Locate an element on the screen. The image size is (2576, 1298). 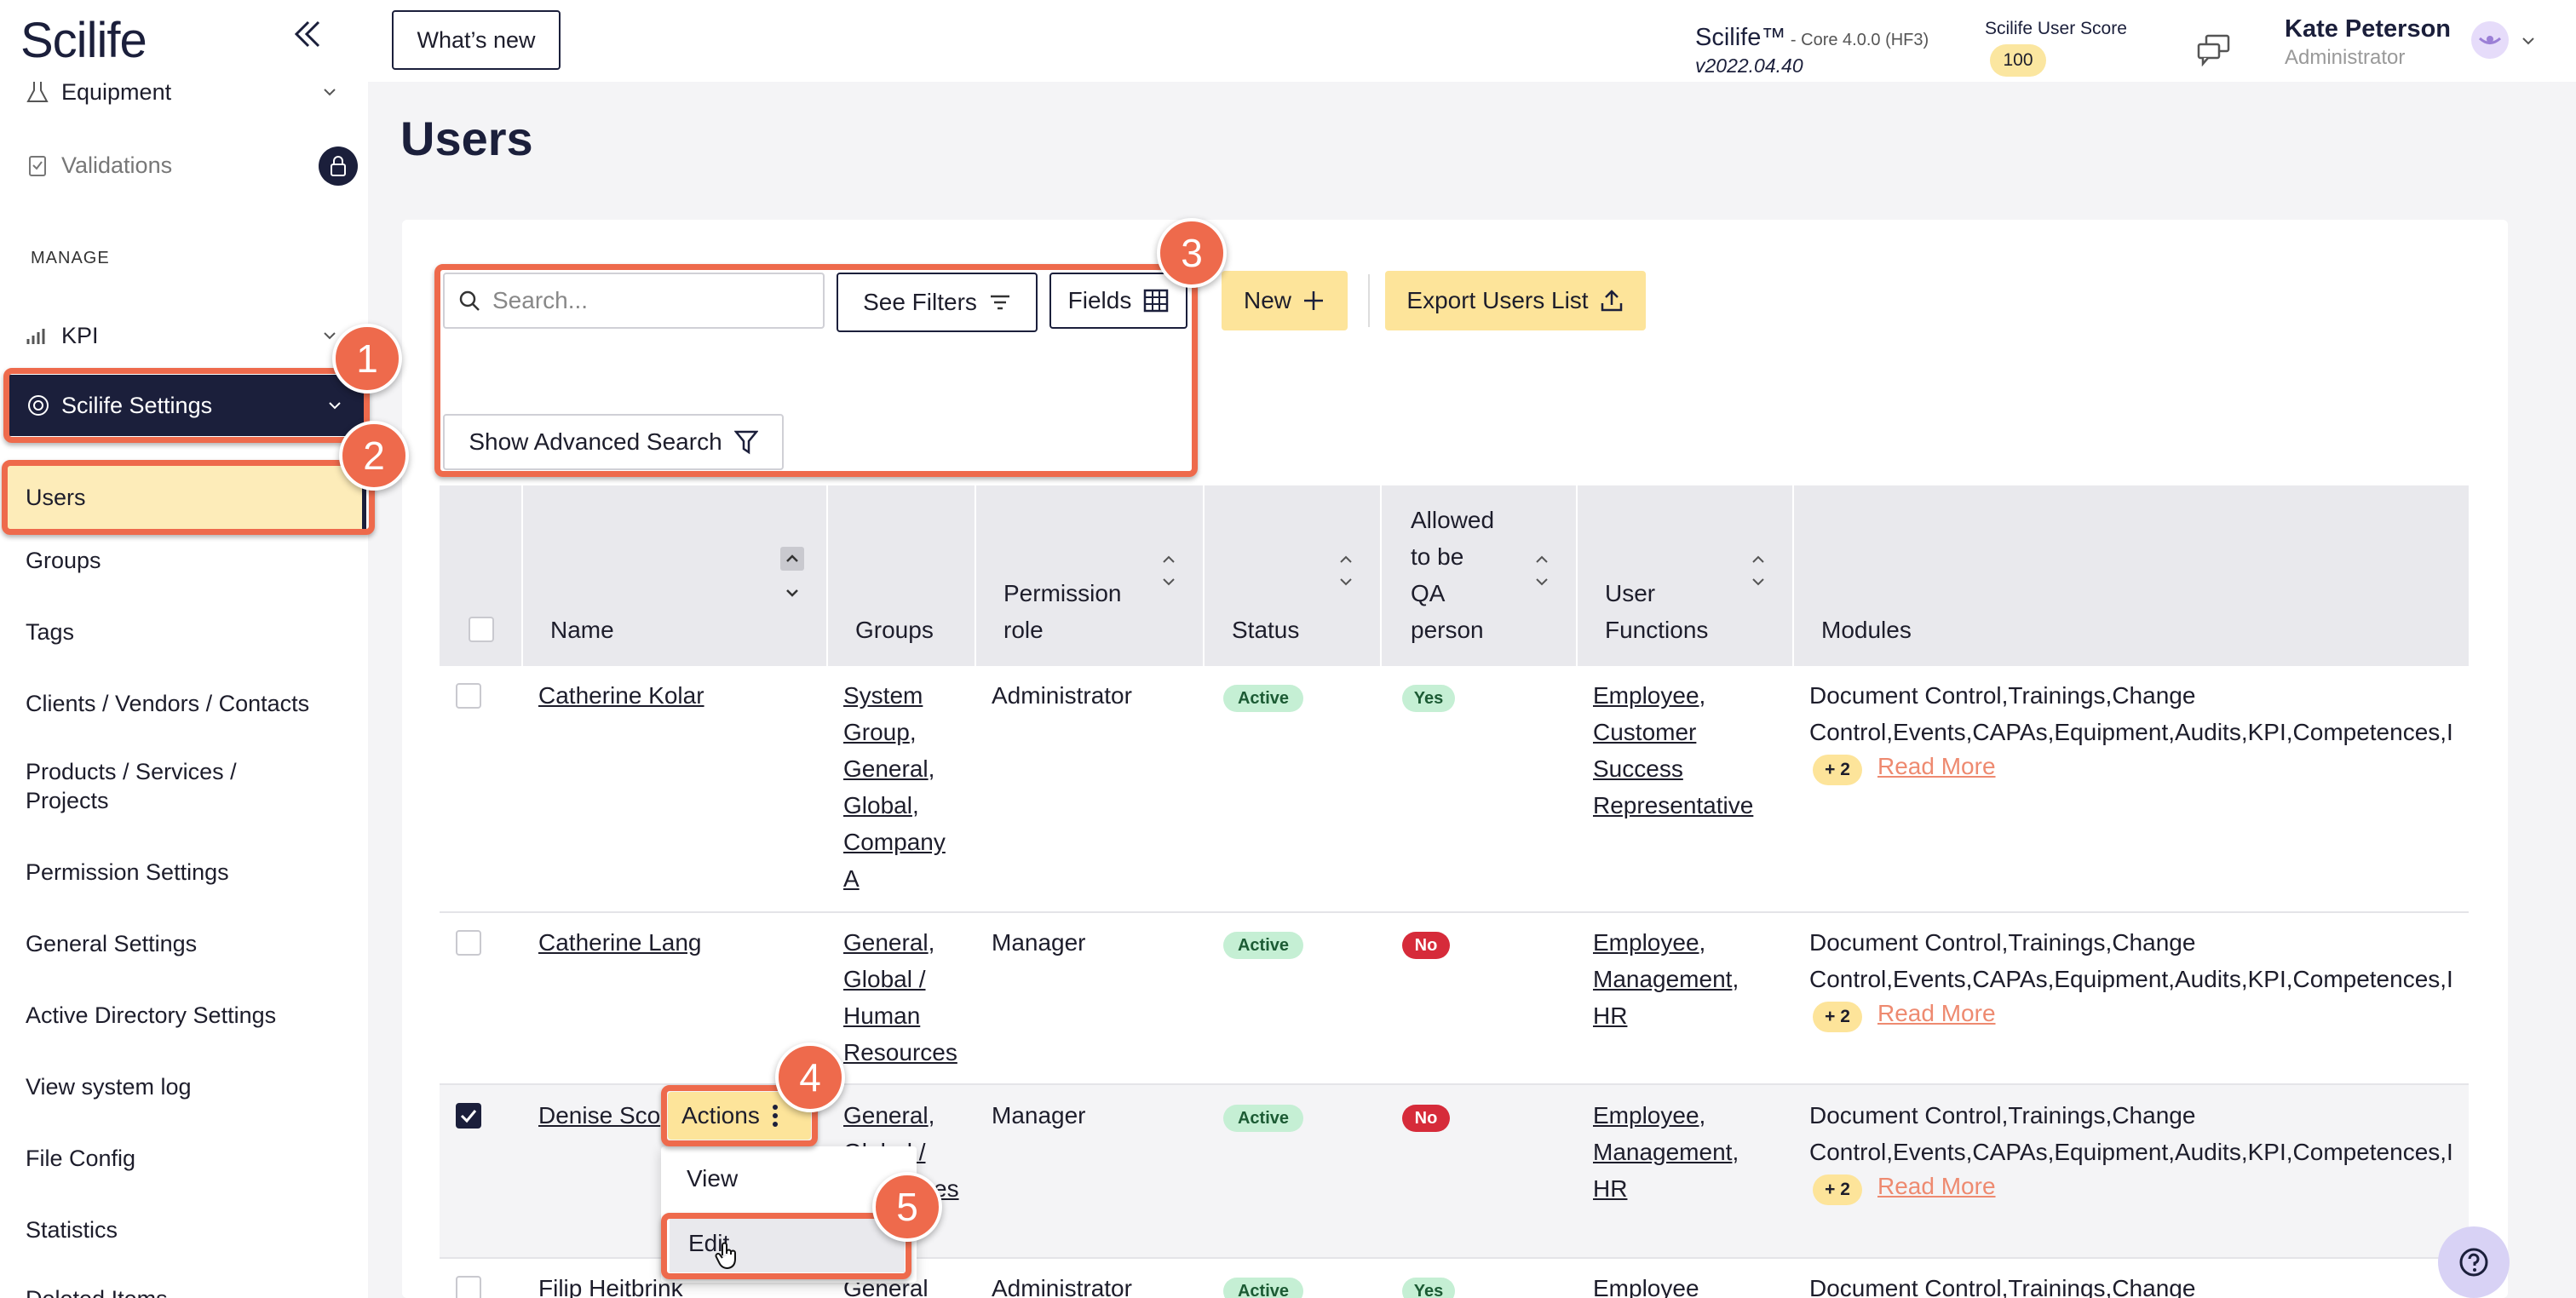
header-line: person is located at coordinates (1448, 630).